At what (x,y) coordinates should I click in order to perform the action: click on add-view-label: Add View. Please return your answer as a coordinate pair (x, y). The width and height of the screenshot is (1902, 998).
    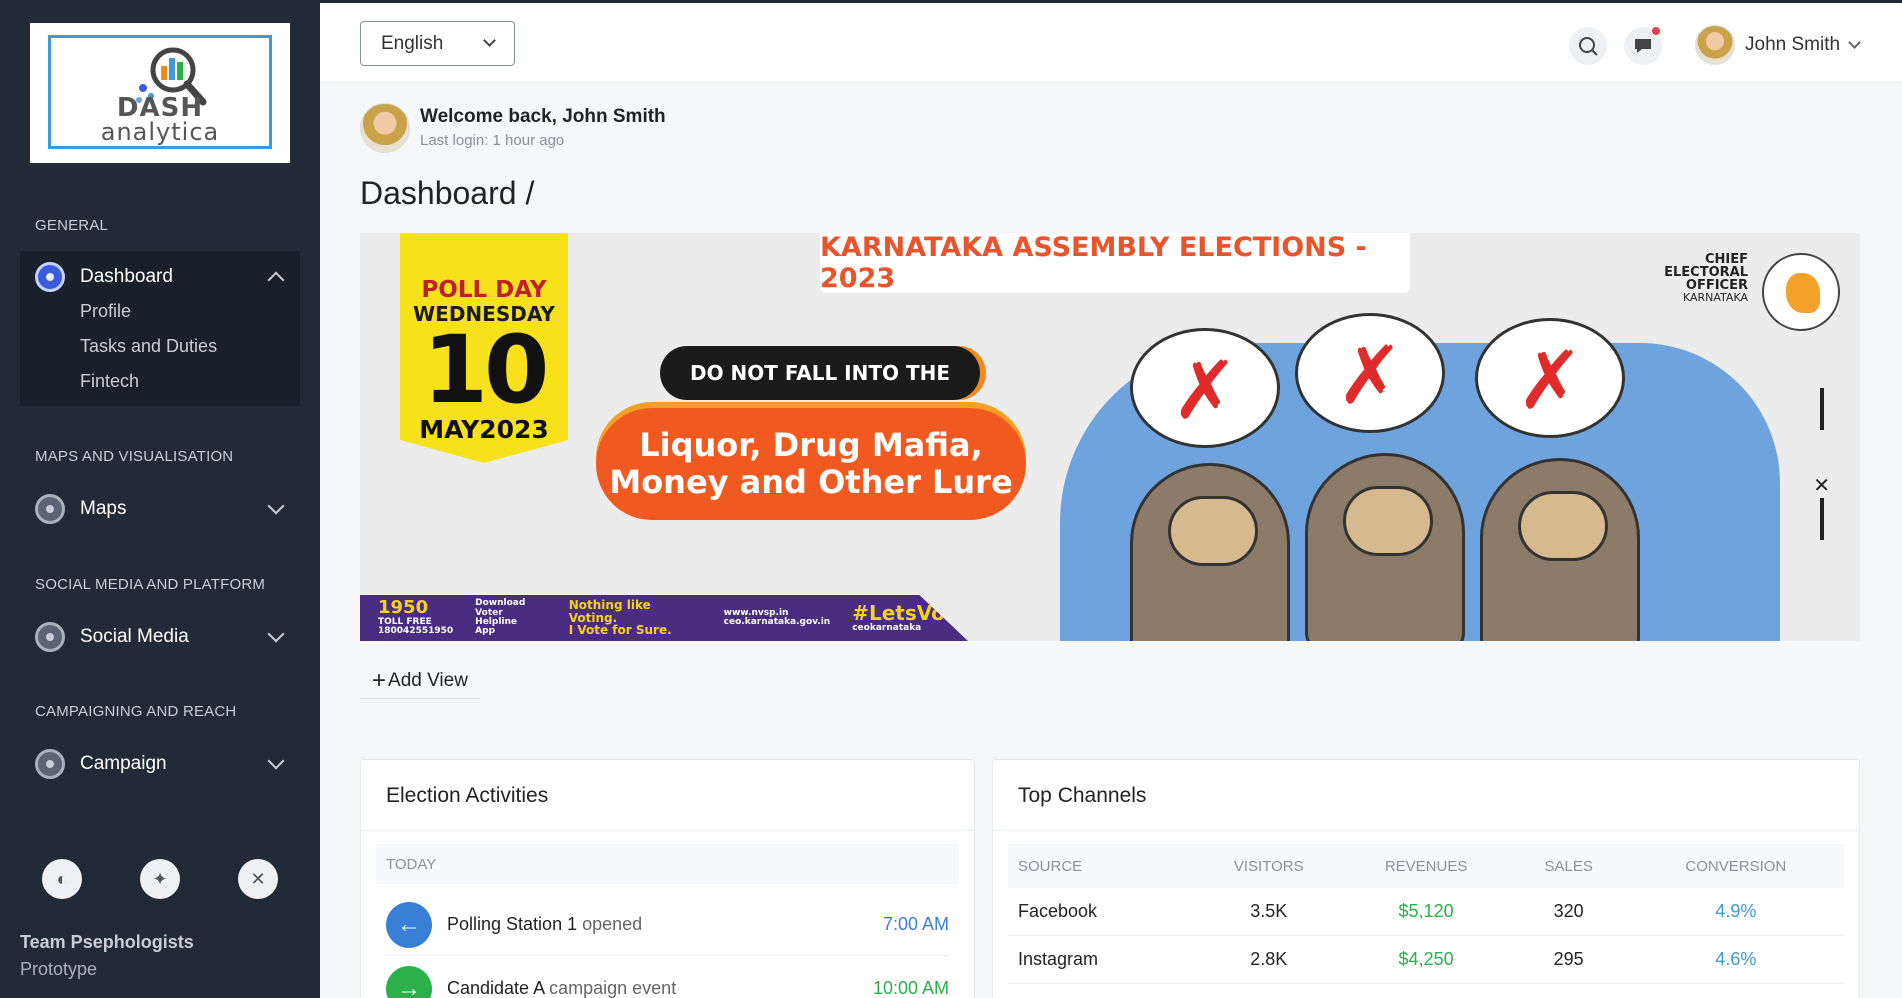
    Looking at the image, I should click on (428, 680).